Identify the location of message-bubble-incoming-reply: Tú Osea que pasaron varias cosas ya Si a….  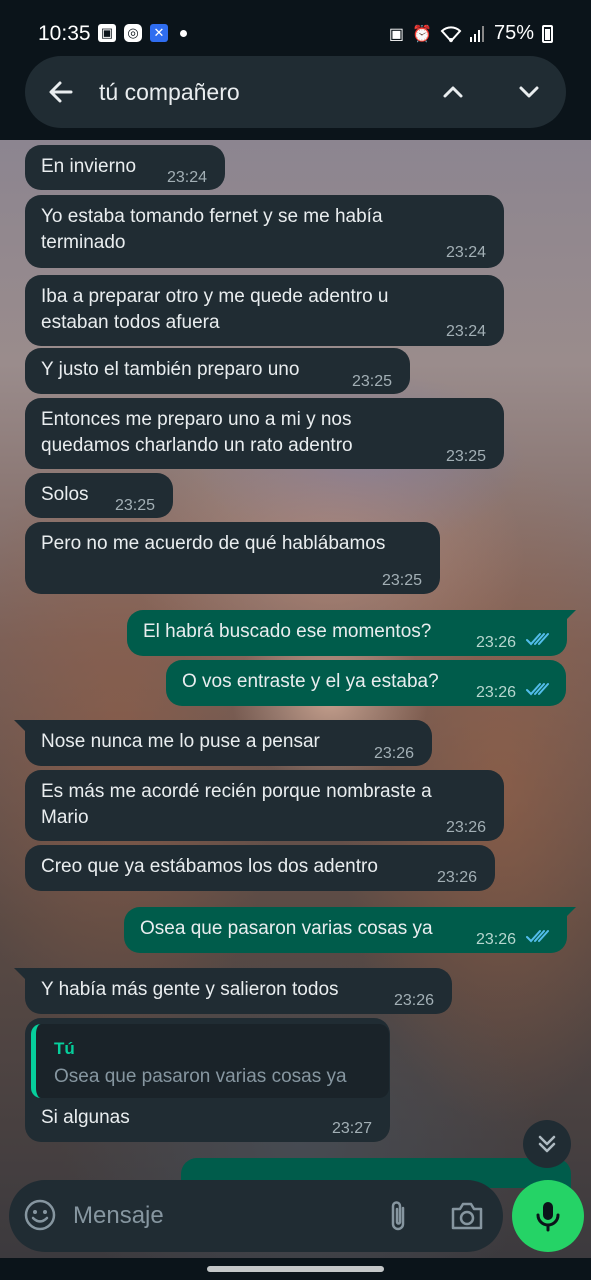
(207, 1080).